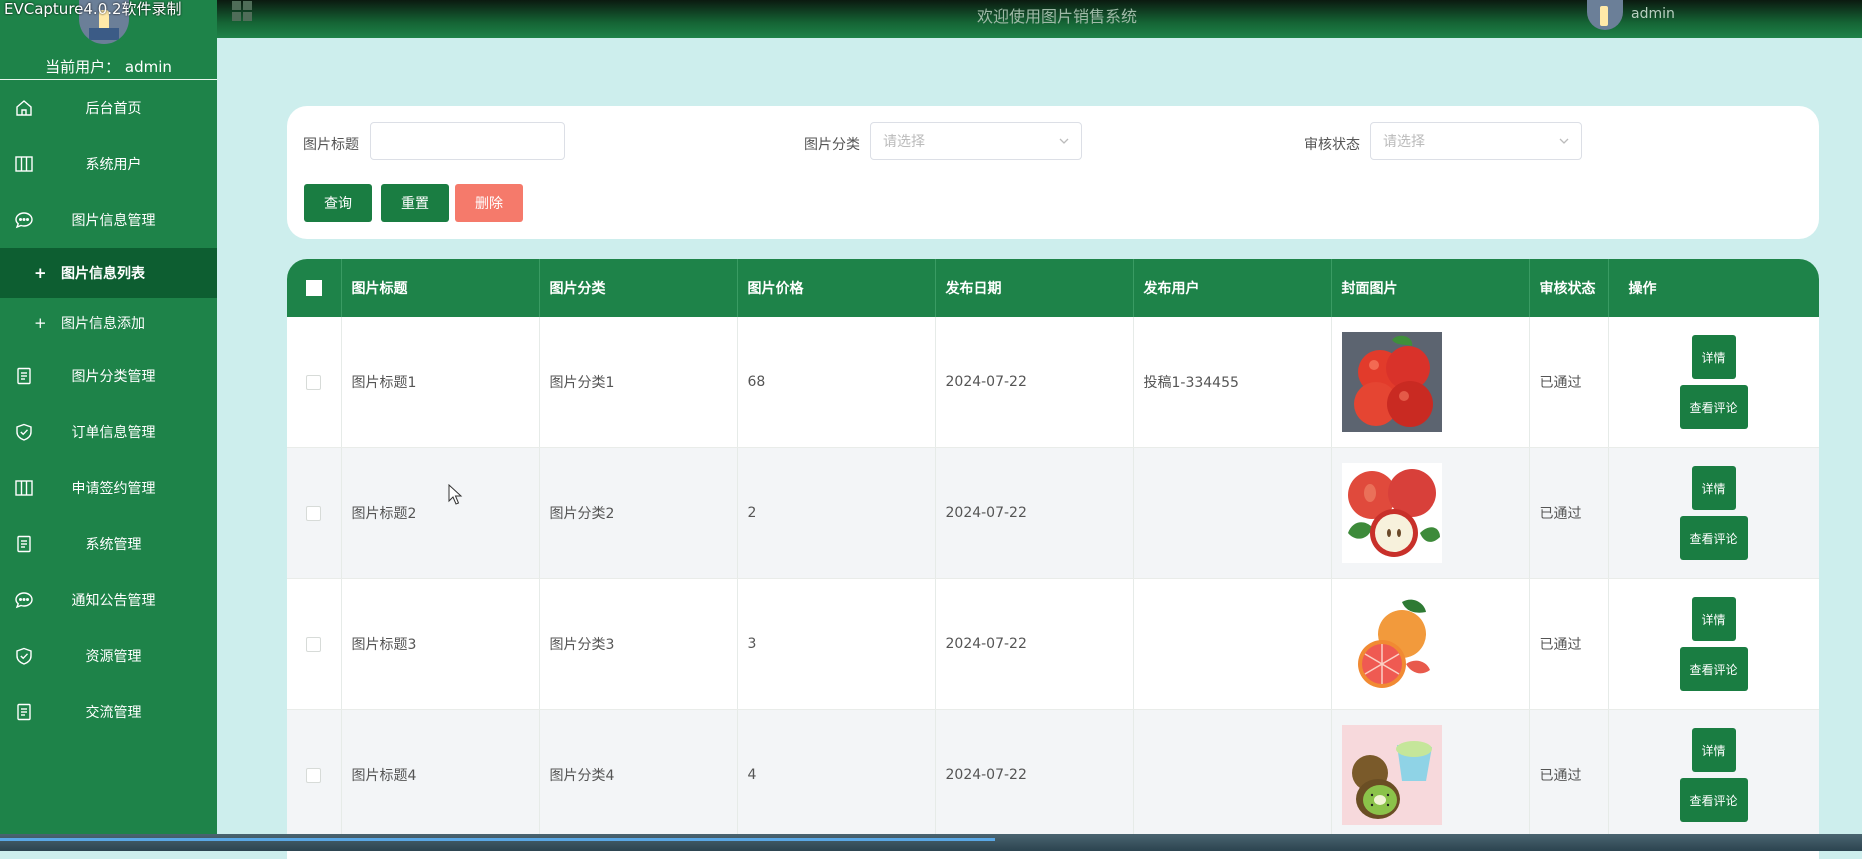 The height and width of the screenshot is (859, 1862). What do you see at coordinates (1404, 142) in the screenshot?
I see `status-filter-placeholder: 请选择` at bounding box center [1404, 142].